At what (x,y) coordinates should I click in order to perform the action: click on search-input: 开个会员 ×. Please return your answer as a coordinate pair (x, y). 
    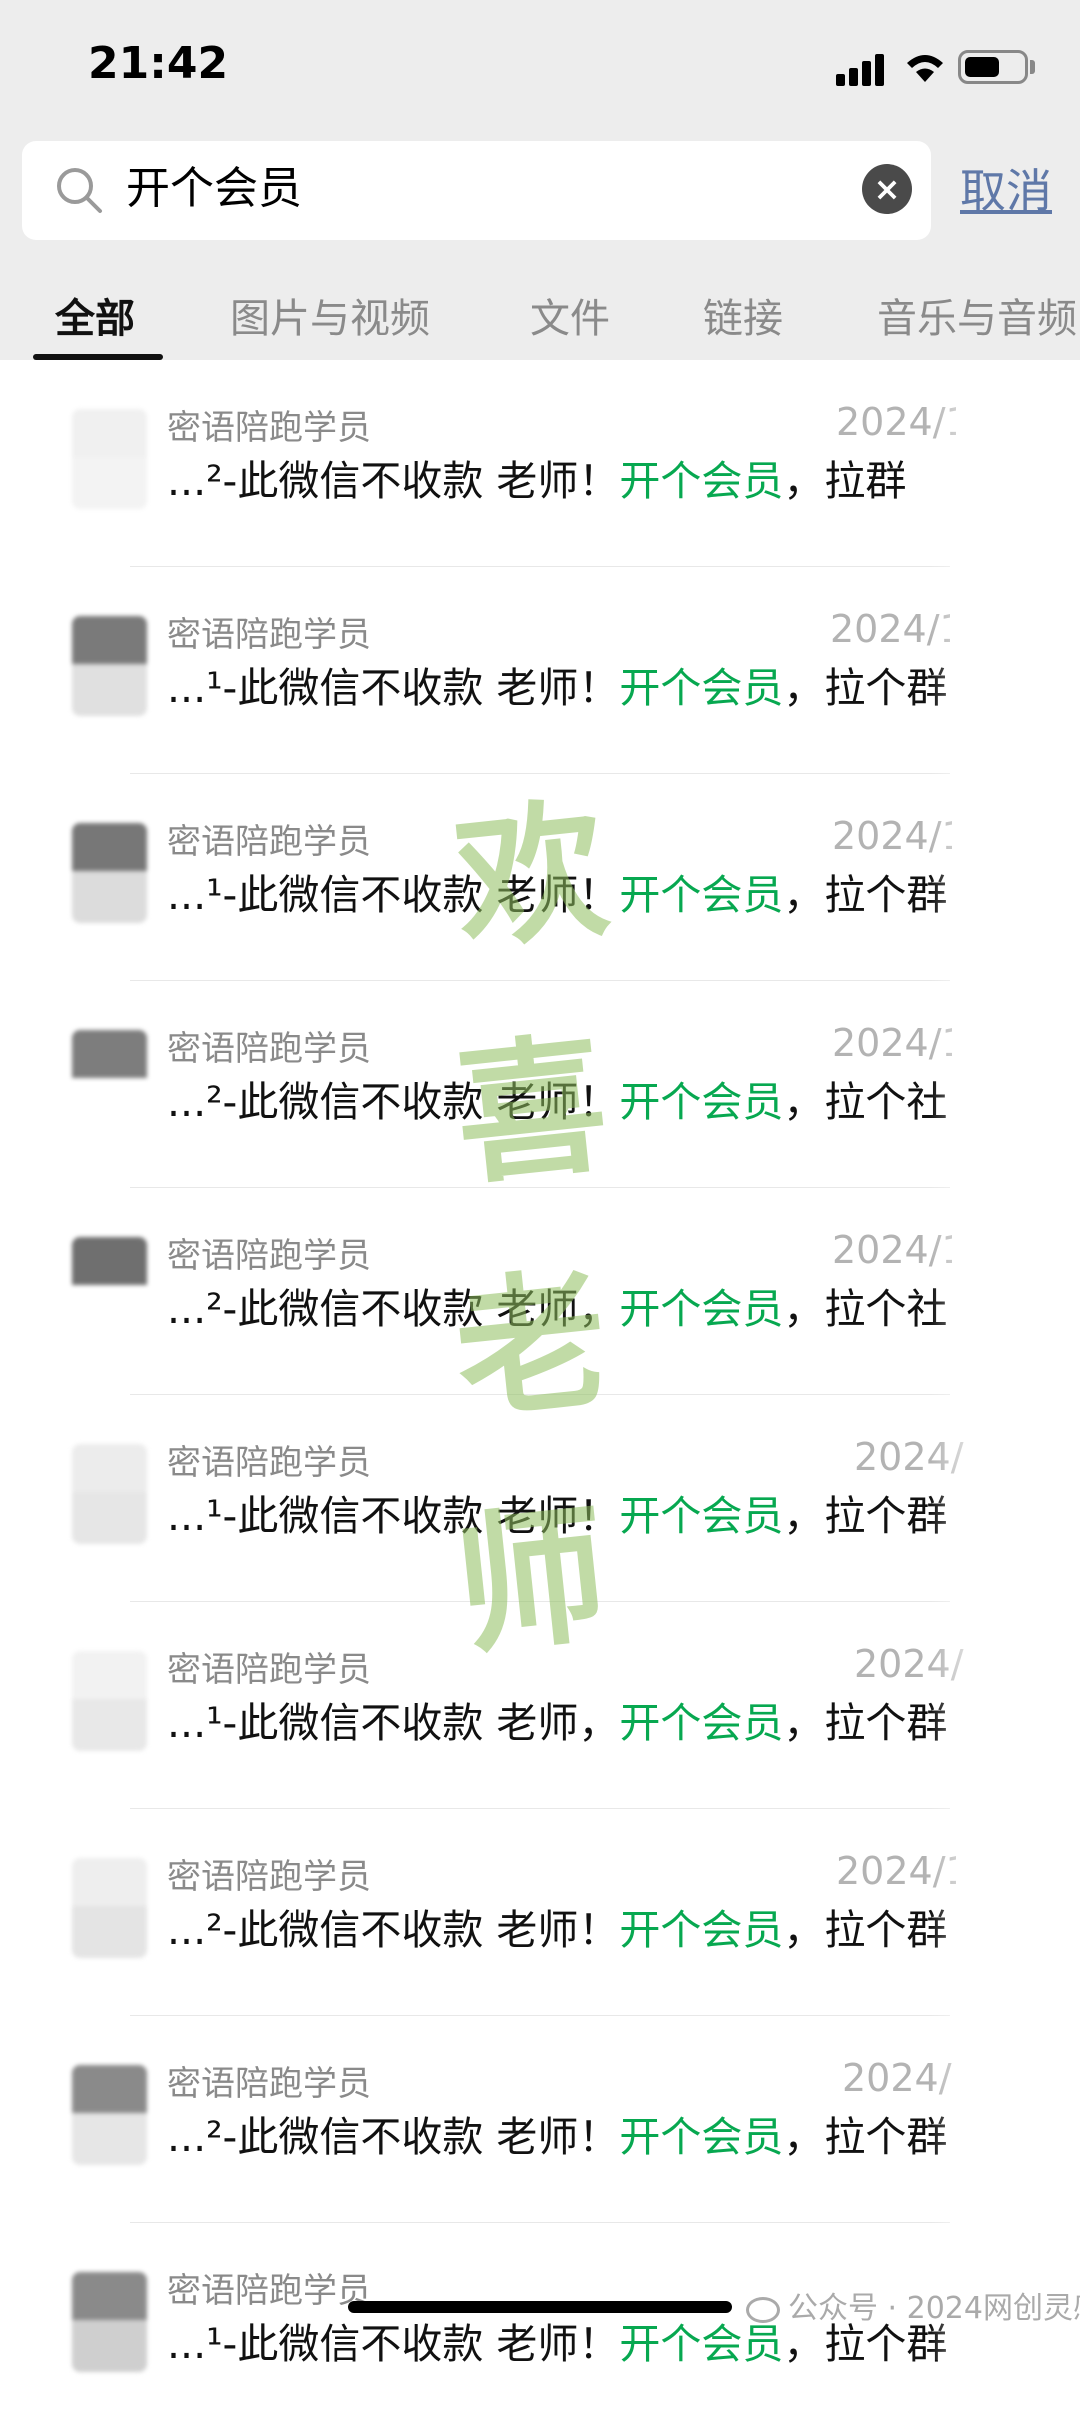
    Looking at the image, I should click on (476, 190).